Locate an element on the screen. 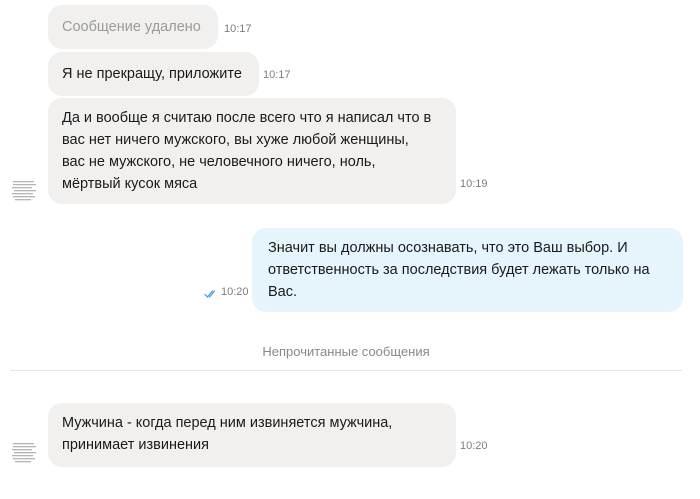 The height and width of the screenshot is (499, 700). message-text: Я не прекращу, приложите is located at coordinates (152, 74).